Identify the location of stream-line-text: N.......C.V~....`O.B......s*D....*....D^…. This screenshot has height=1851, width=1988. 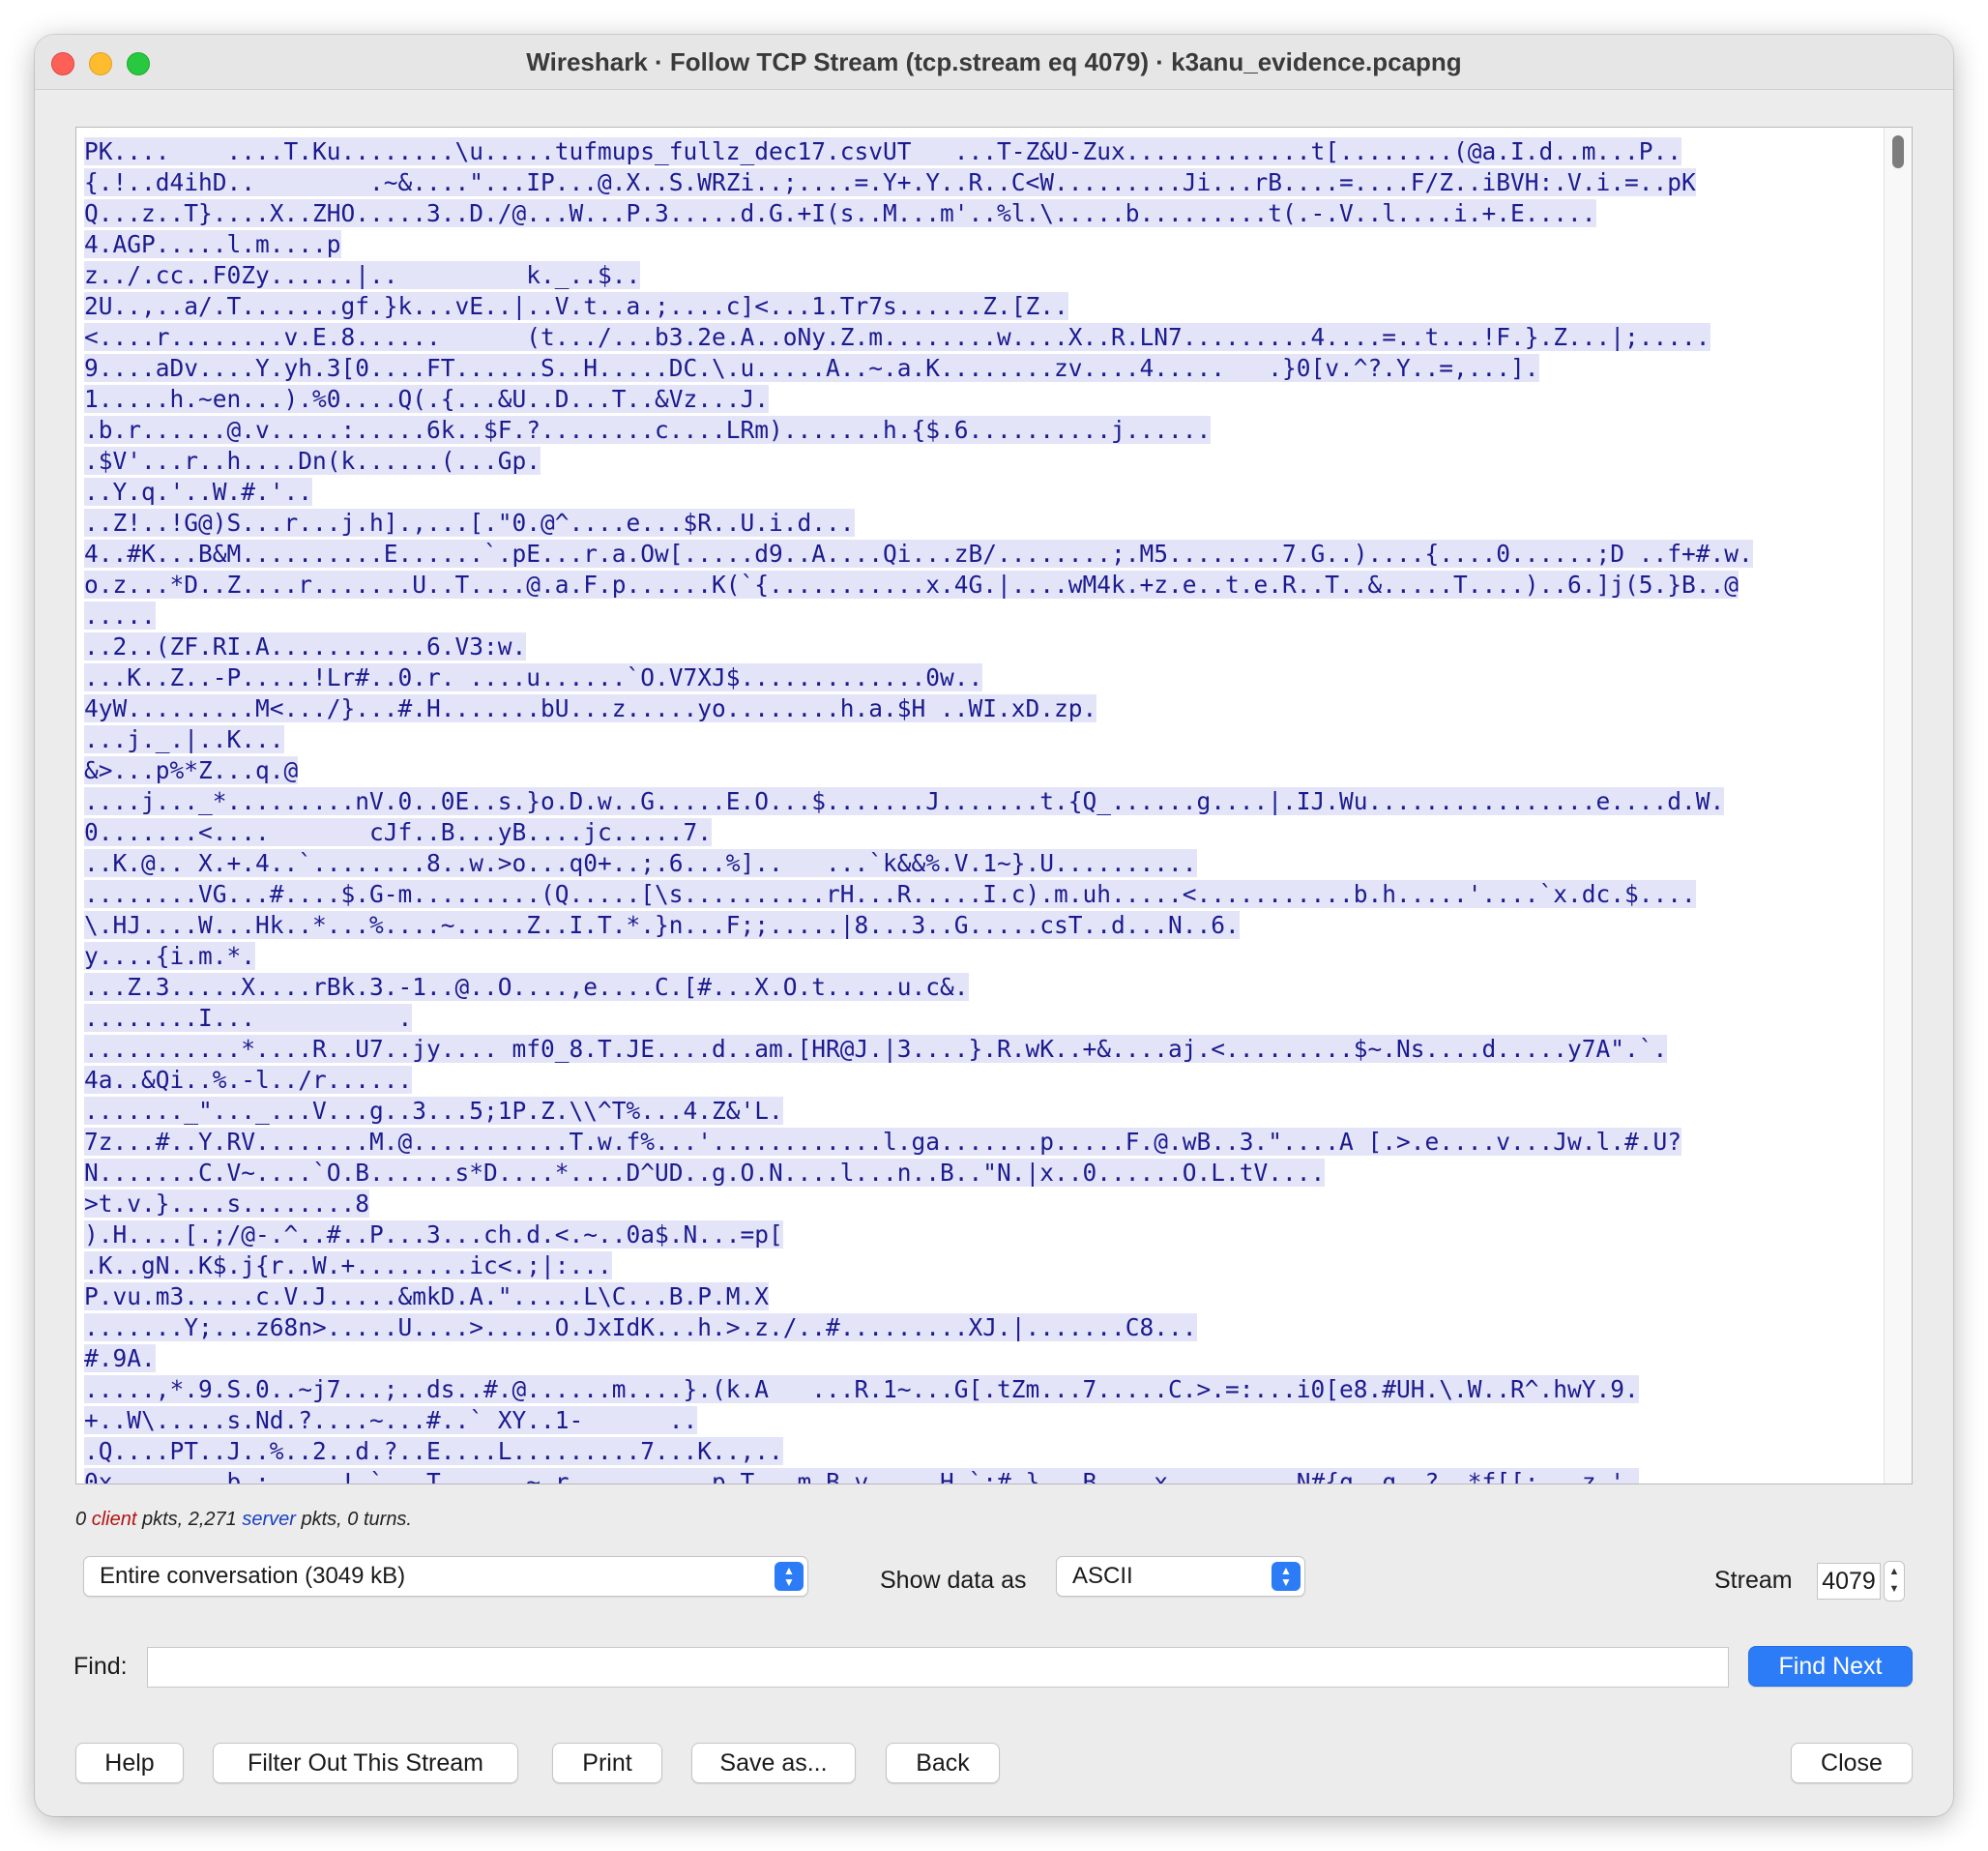
(705, 1173).